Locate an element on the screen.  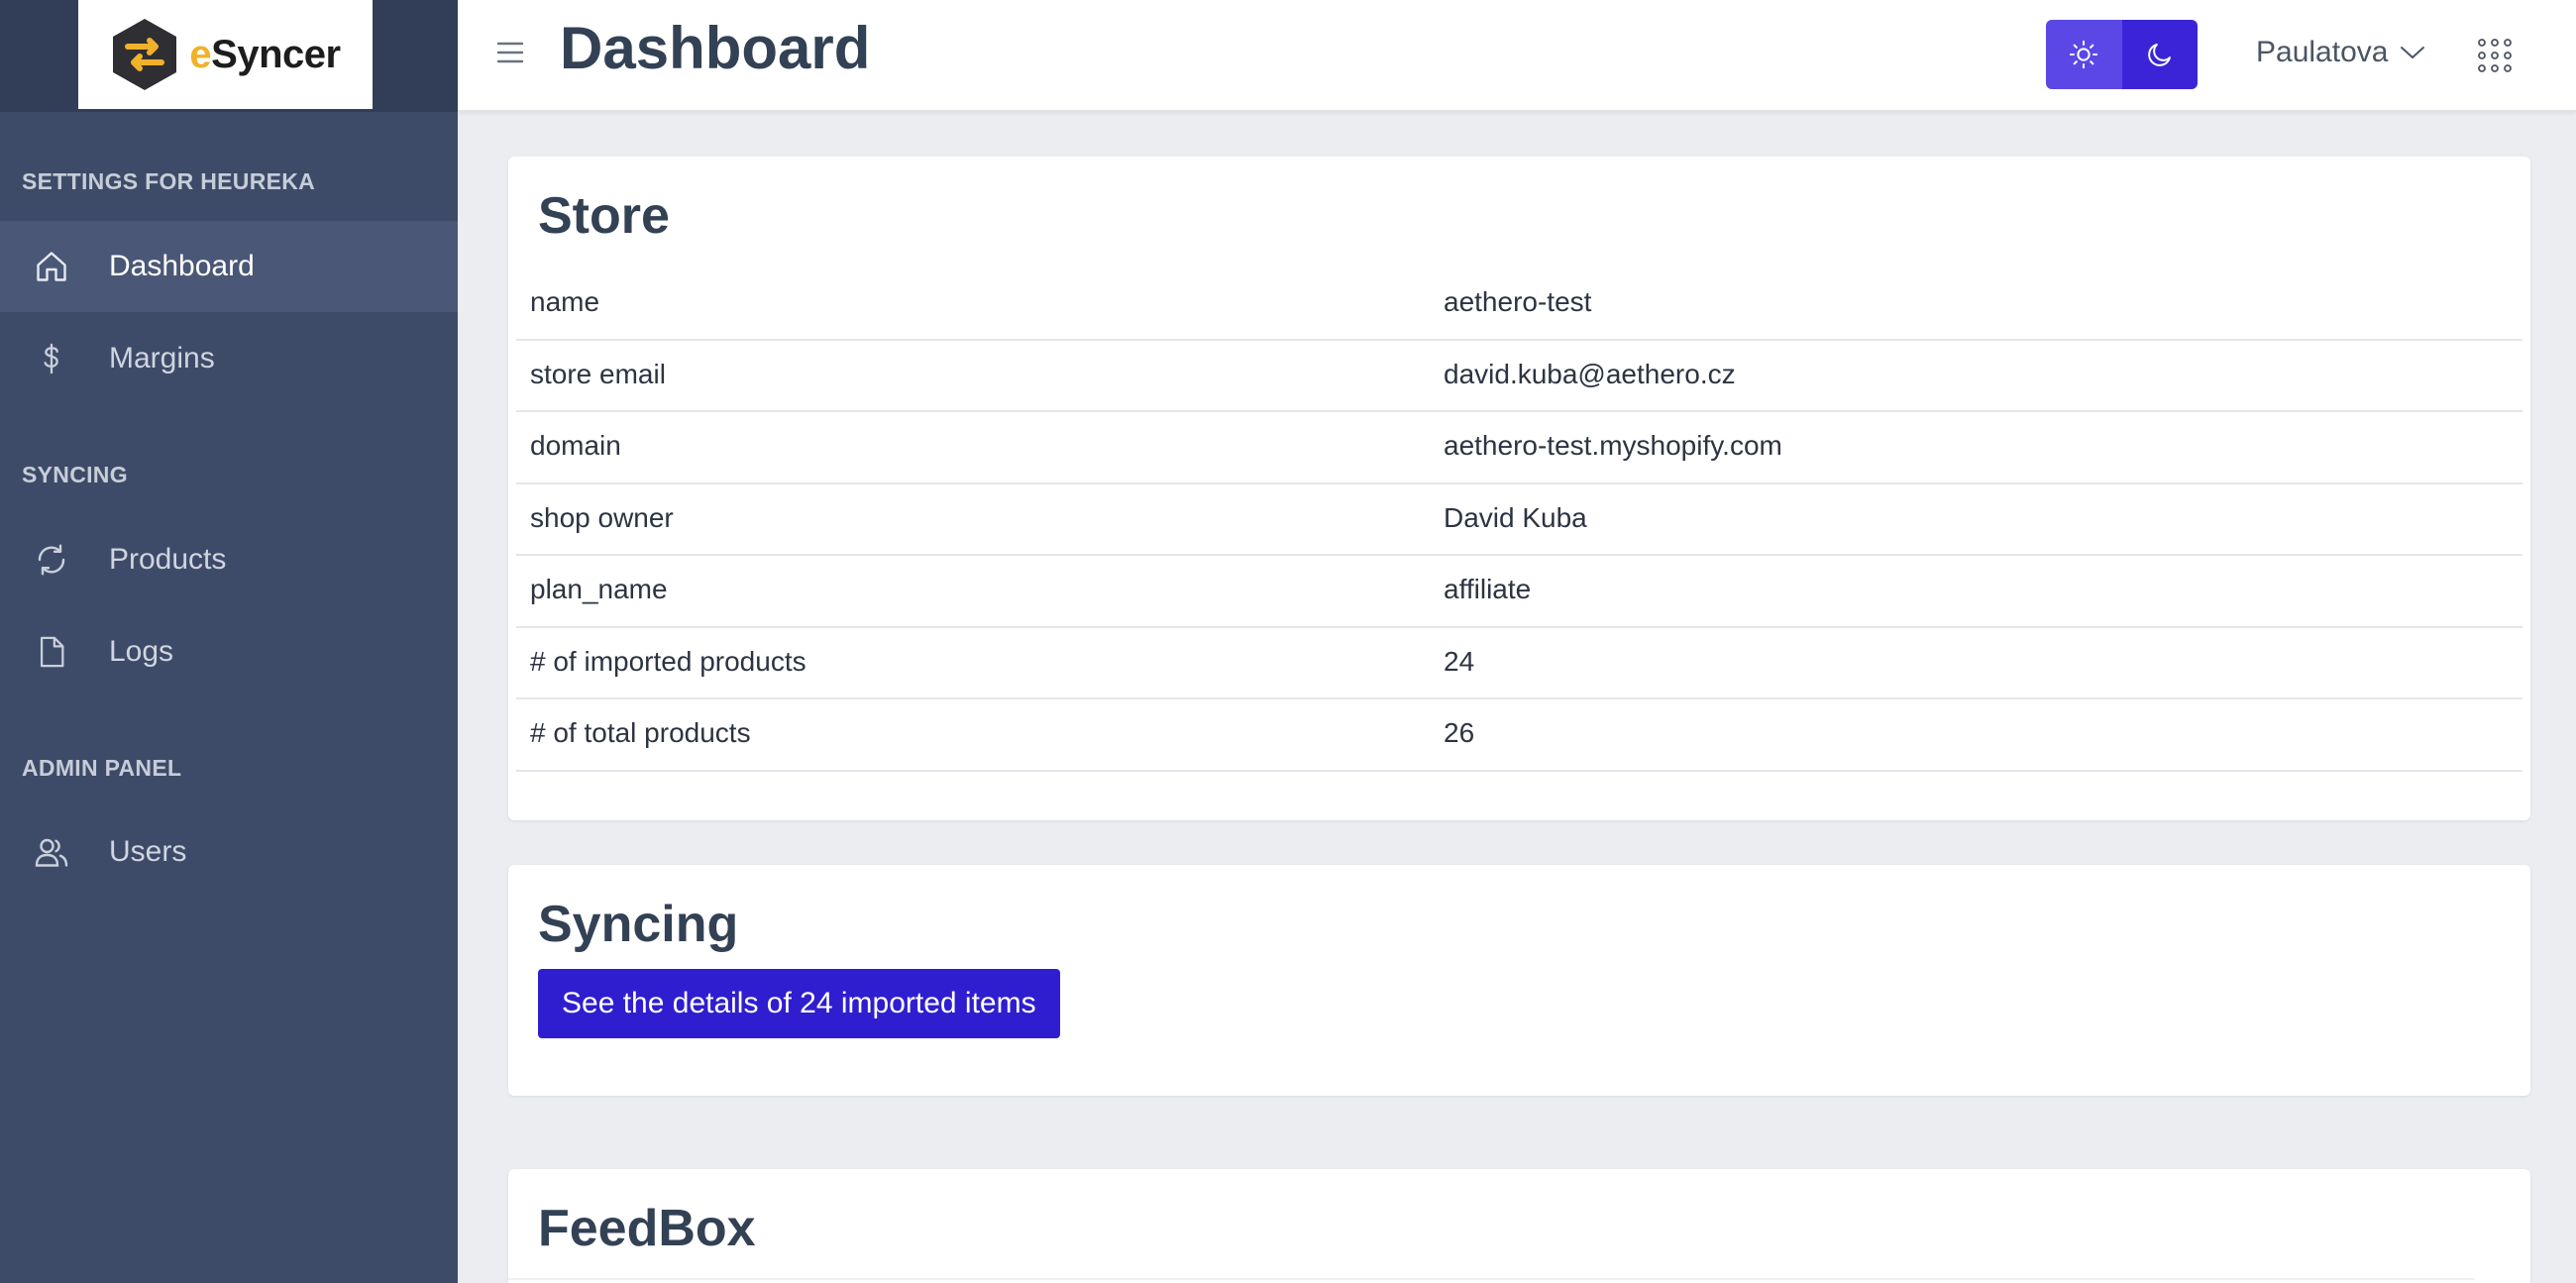
dollar-icon is located at coordinates (51, 358).